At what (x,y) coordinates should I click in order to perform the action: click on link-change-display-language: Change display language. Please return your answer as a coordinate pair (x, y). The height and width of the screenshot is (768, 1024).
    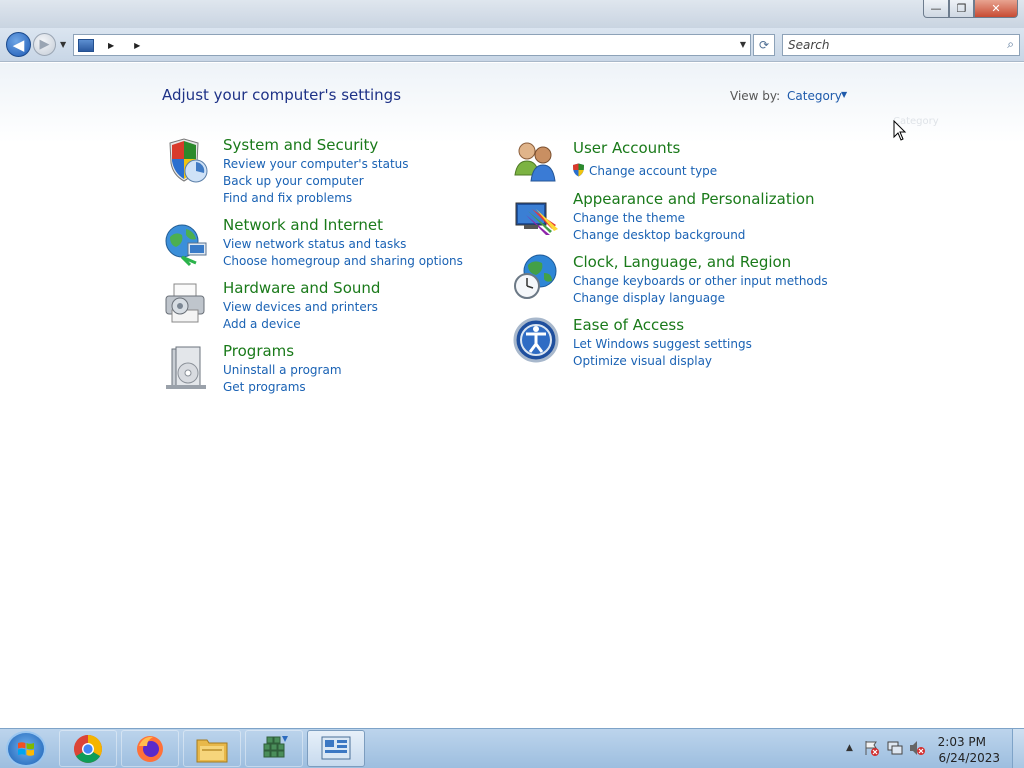
    Looking at the image, I should click on (649, 298).